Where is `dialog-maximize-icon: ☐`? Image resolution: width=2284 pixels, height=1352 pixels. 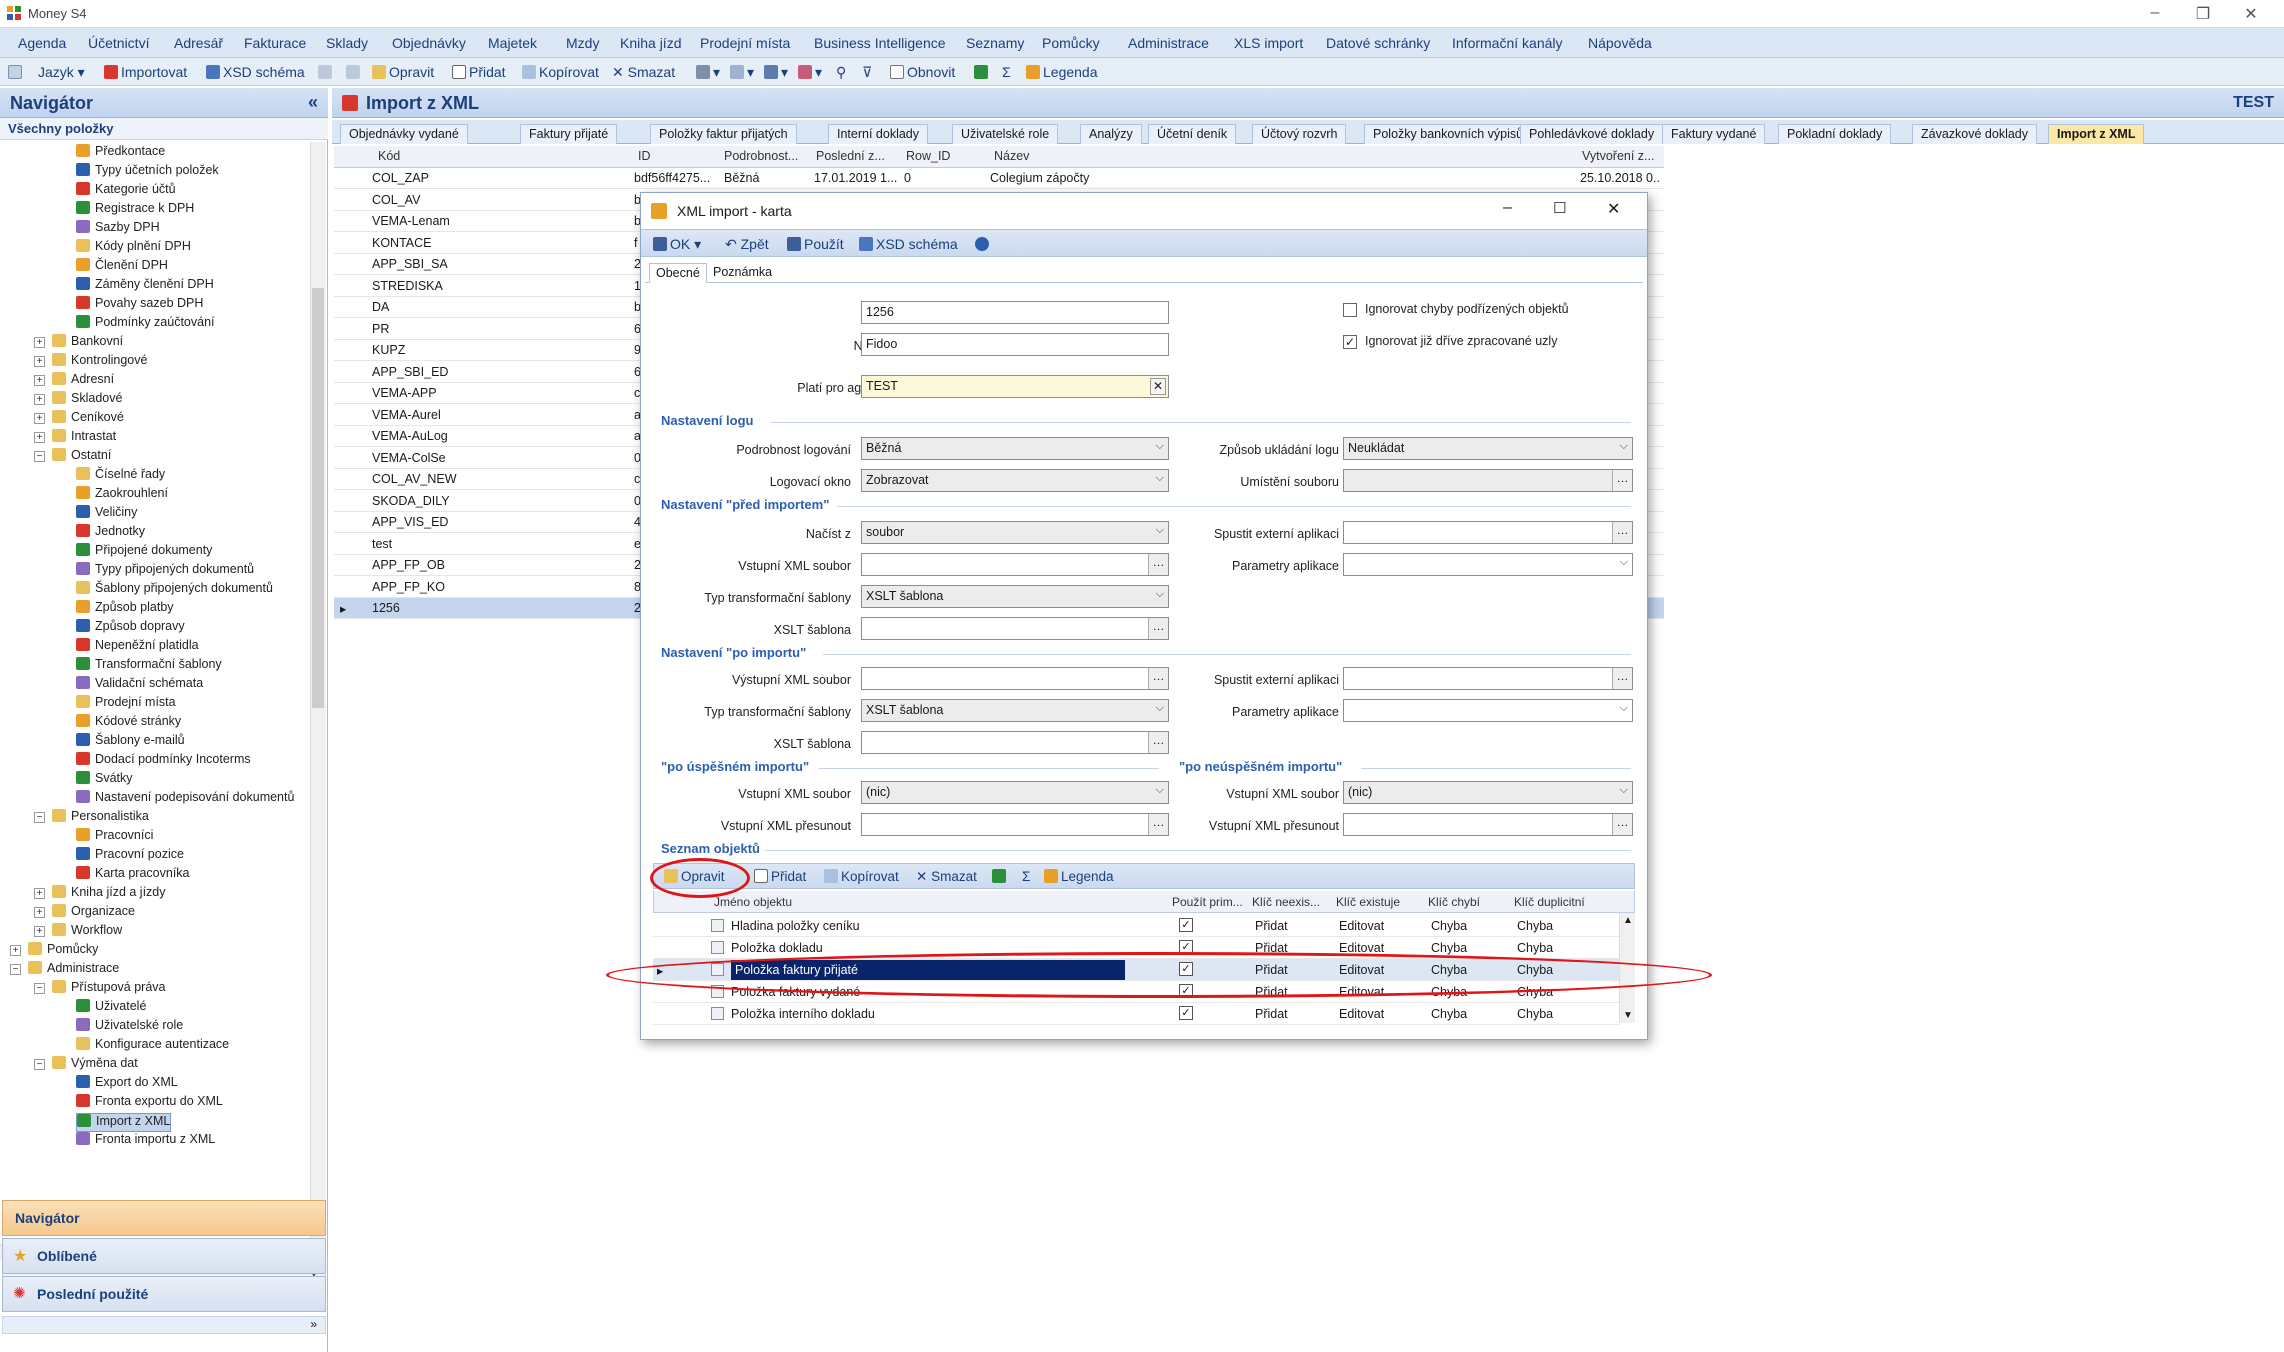
dialog-maximize-icon: ☐ is located at coordinates (1559, 208).